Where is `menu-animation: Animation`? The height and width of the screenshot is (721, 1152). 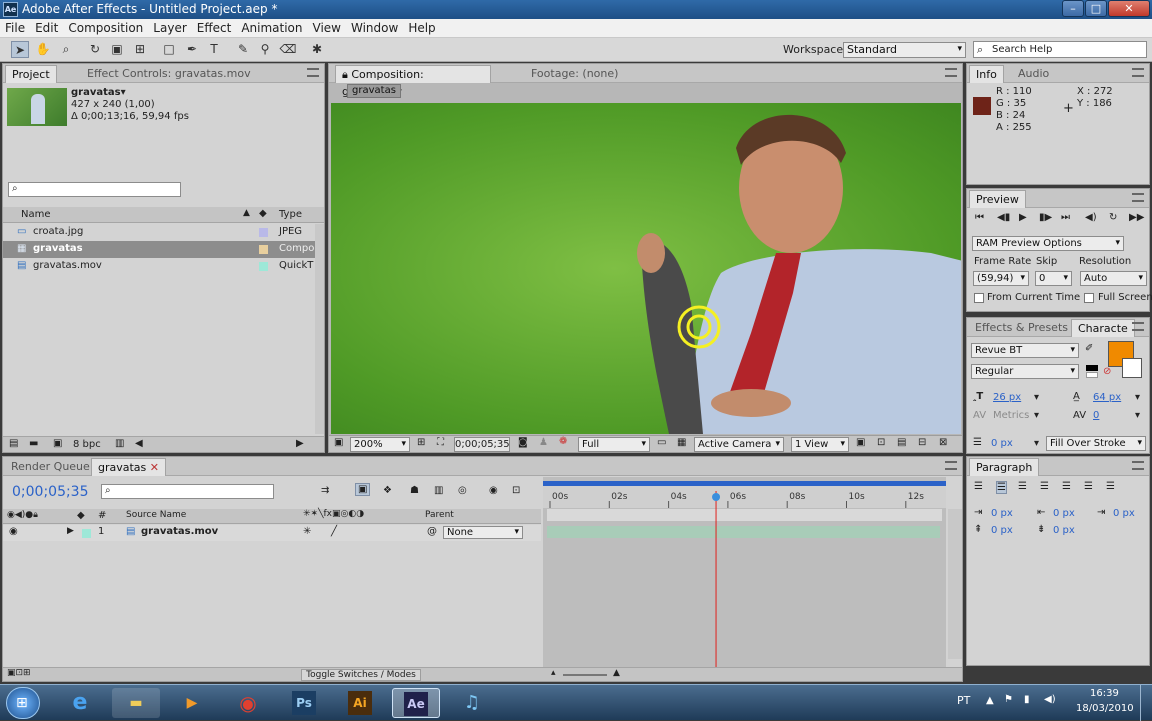 menu-animation: Animation is located at coordinates (271, 28).